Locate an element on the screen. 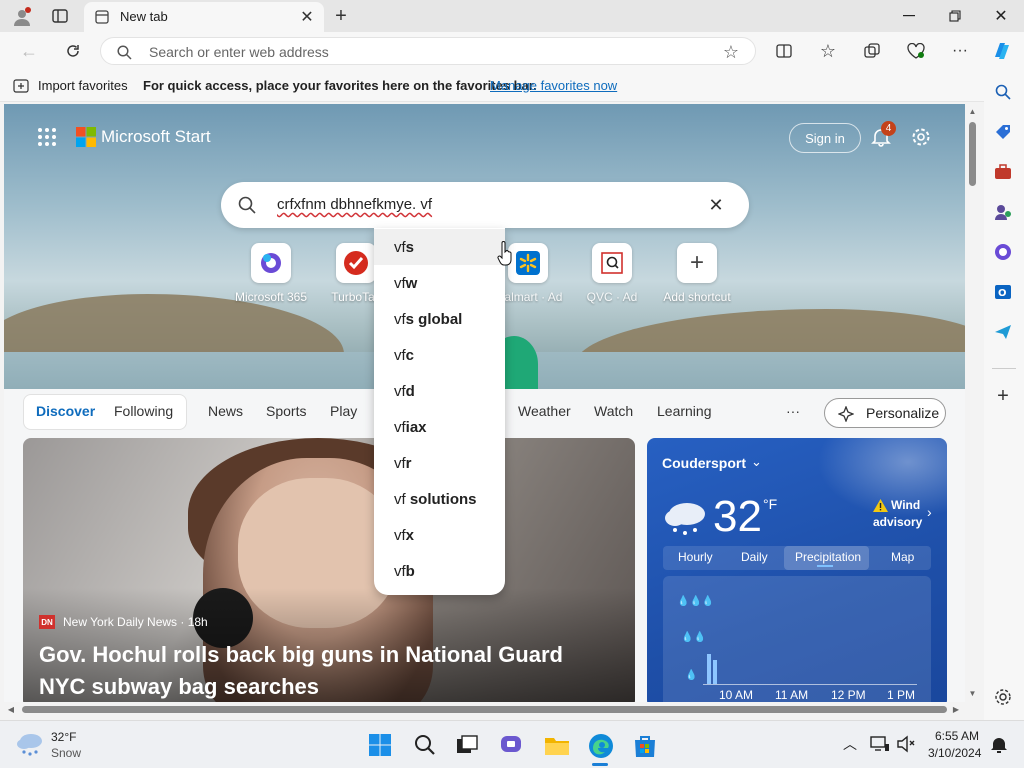 This screenshot has height=768, width=1024. tab-learning: Learning is located at coordinates (684, 411).